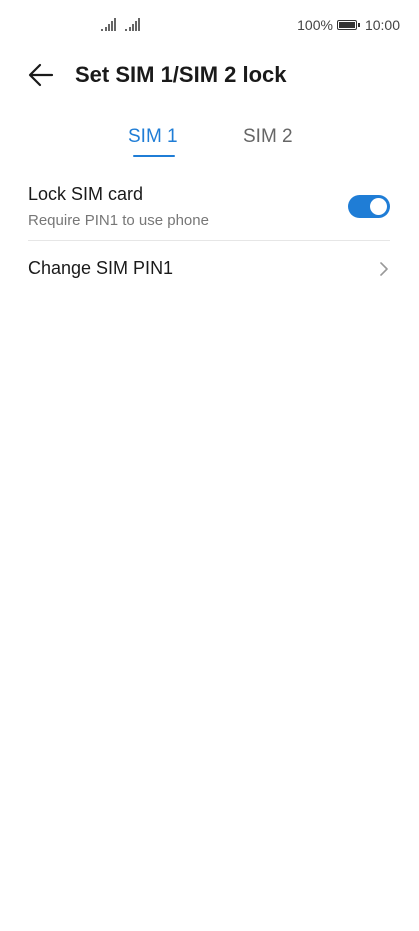  I want to click on battery-percent: 100%, so click(315, 25).